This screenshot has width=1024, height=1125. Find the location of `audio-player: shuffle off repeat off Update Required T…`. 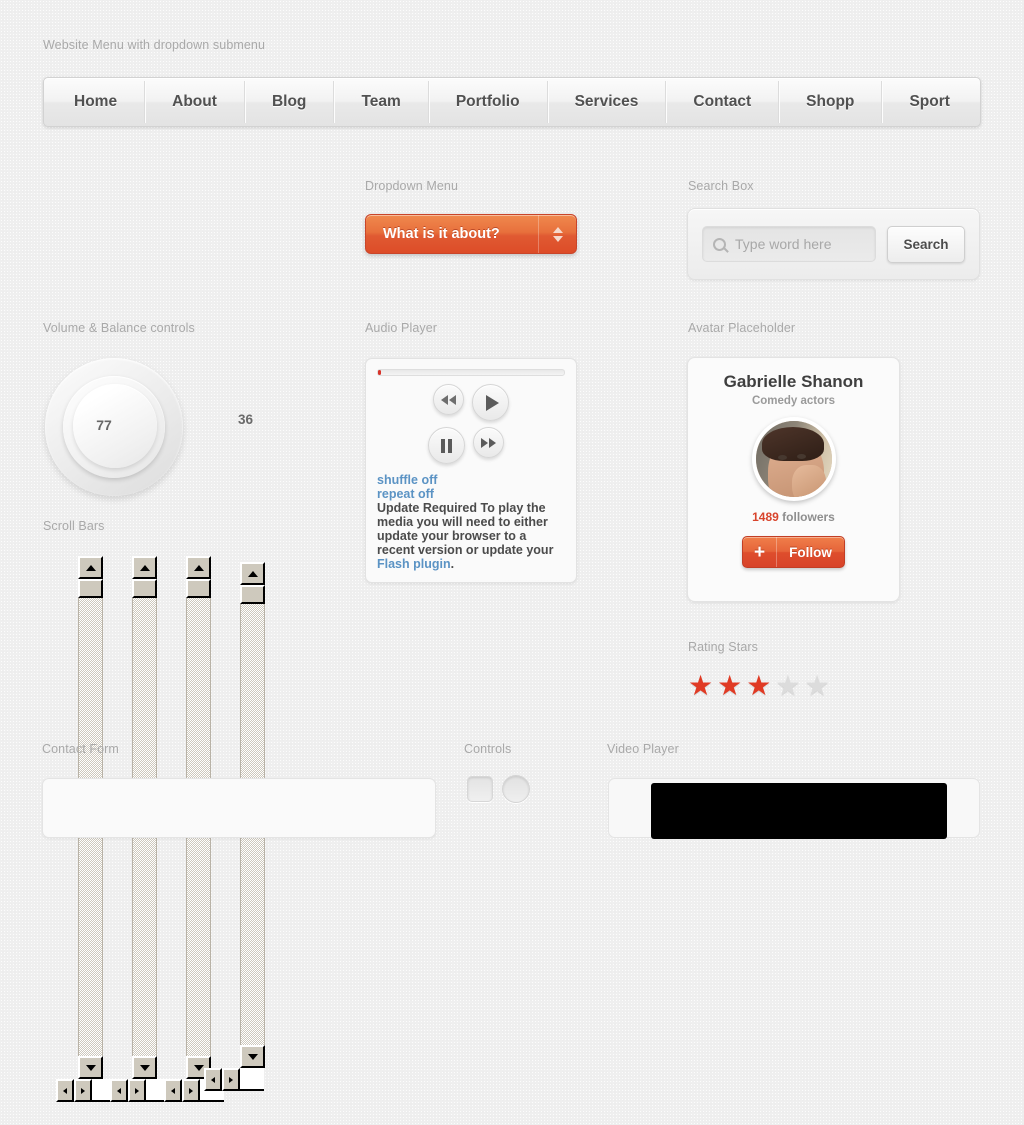

audio-player: shuffle off repeat off Update Required T… is located at coordinates (471, 470).